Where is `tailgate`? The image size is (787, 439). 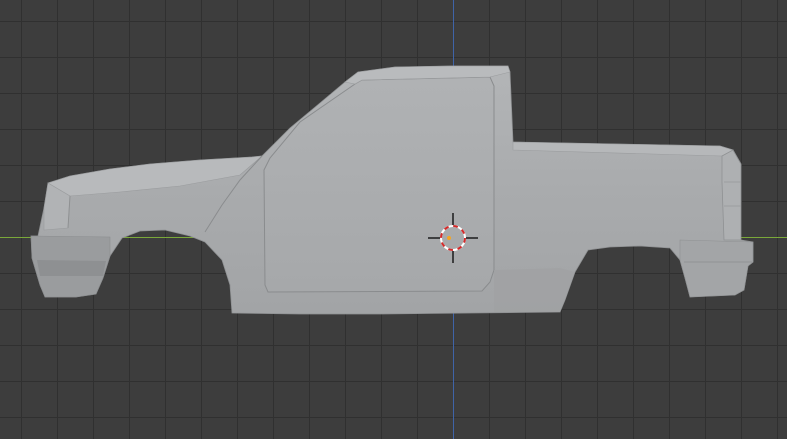
tailgate is located at coordinates (731, 195).